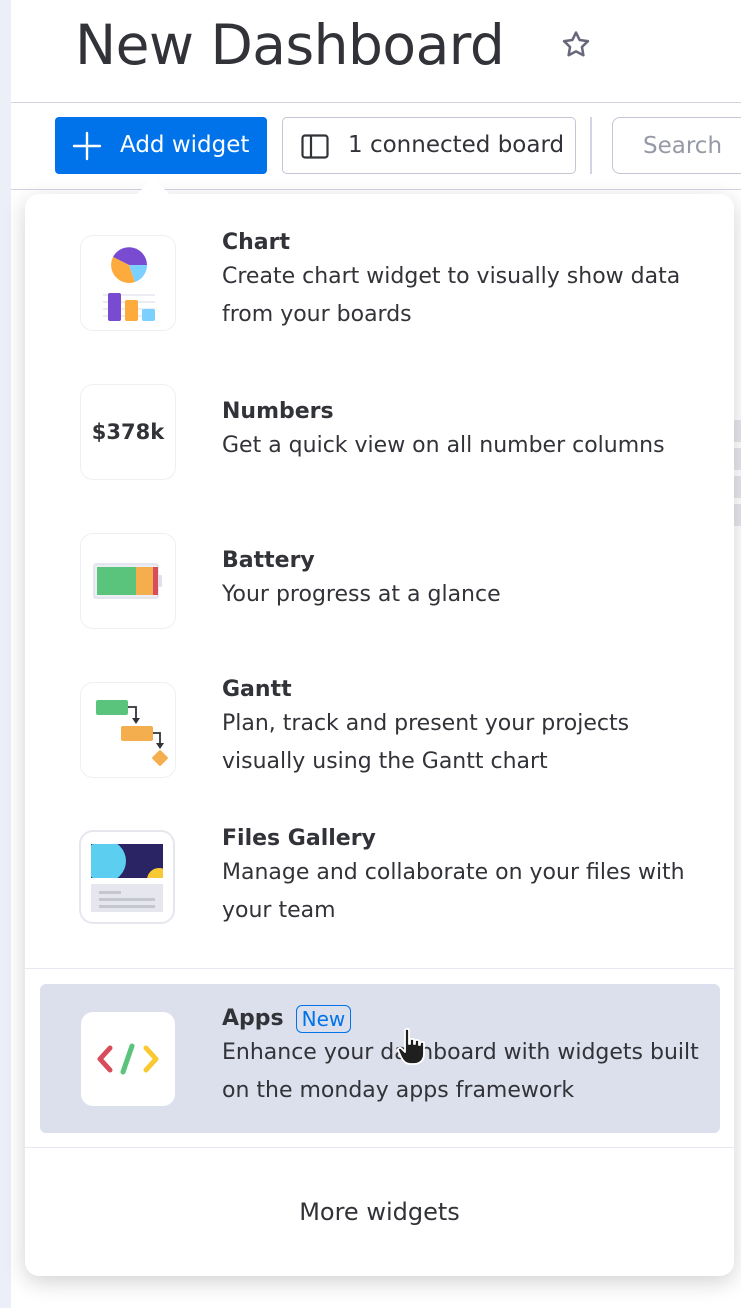  Describe the element at coordinates (257, 689) in the screenshot. I see `widget-title: Gantt` at that location.